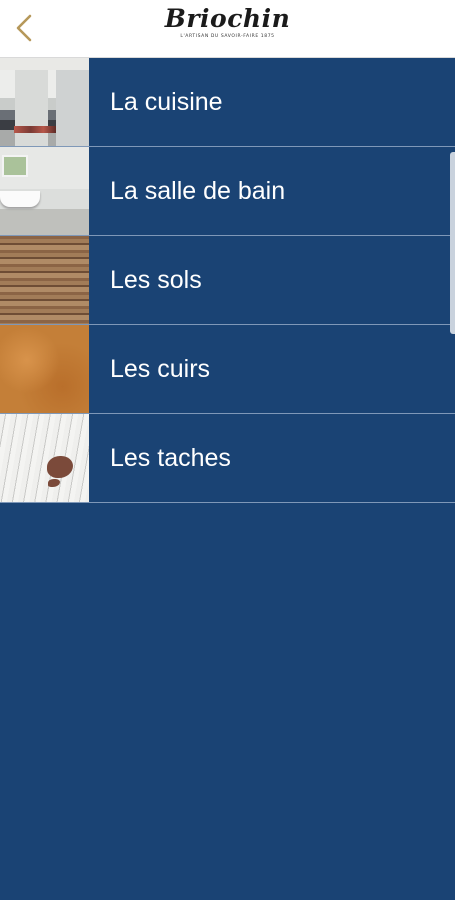  What do you see at coordinates (44, 191) in the screenshot?
I see `bathroom-thumbnail` at bounding box center [44, 191].